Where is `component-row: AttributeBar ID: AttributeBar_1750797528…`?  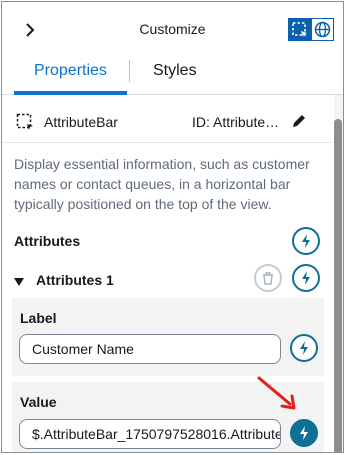 component-row: AttributeBar ID: AttributeBar_1750797528… is located at coordinates (164, 123).